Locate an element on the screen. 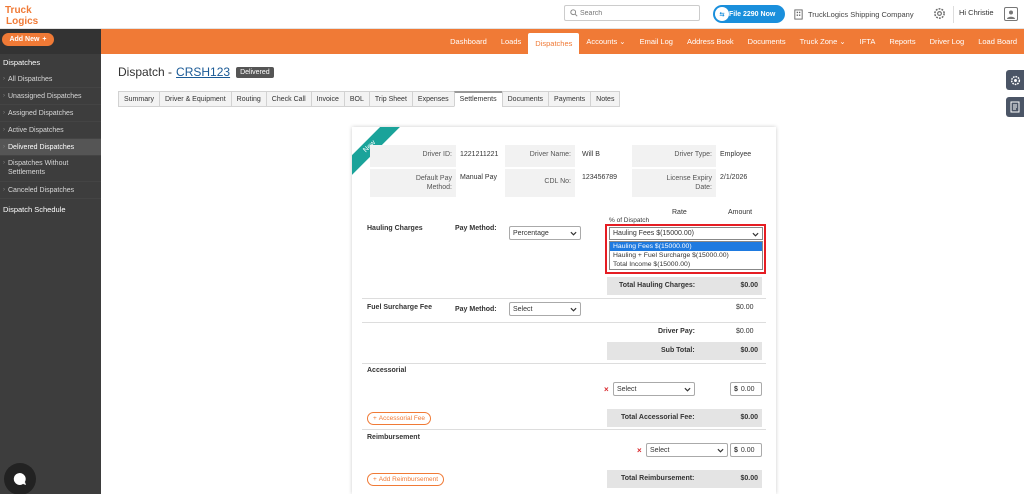 This screenshot has width=1024, height=494. reimbursement-select: Select is located at coordinates (687, 450).